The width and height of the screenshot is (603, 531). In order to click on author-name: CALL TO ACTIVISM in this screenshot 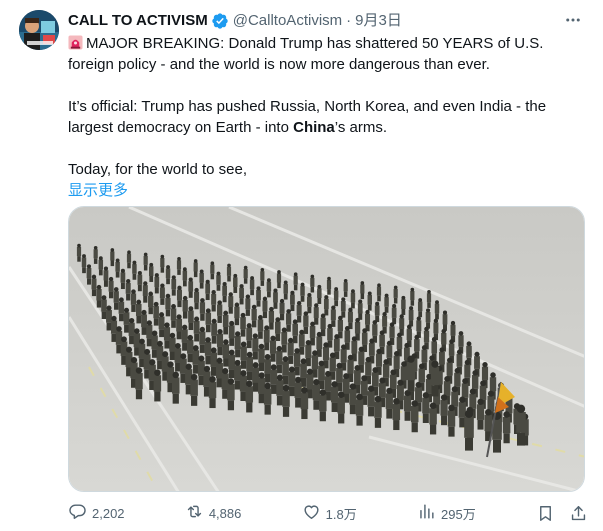, I will do `click(138, 21)`.